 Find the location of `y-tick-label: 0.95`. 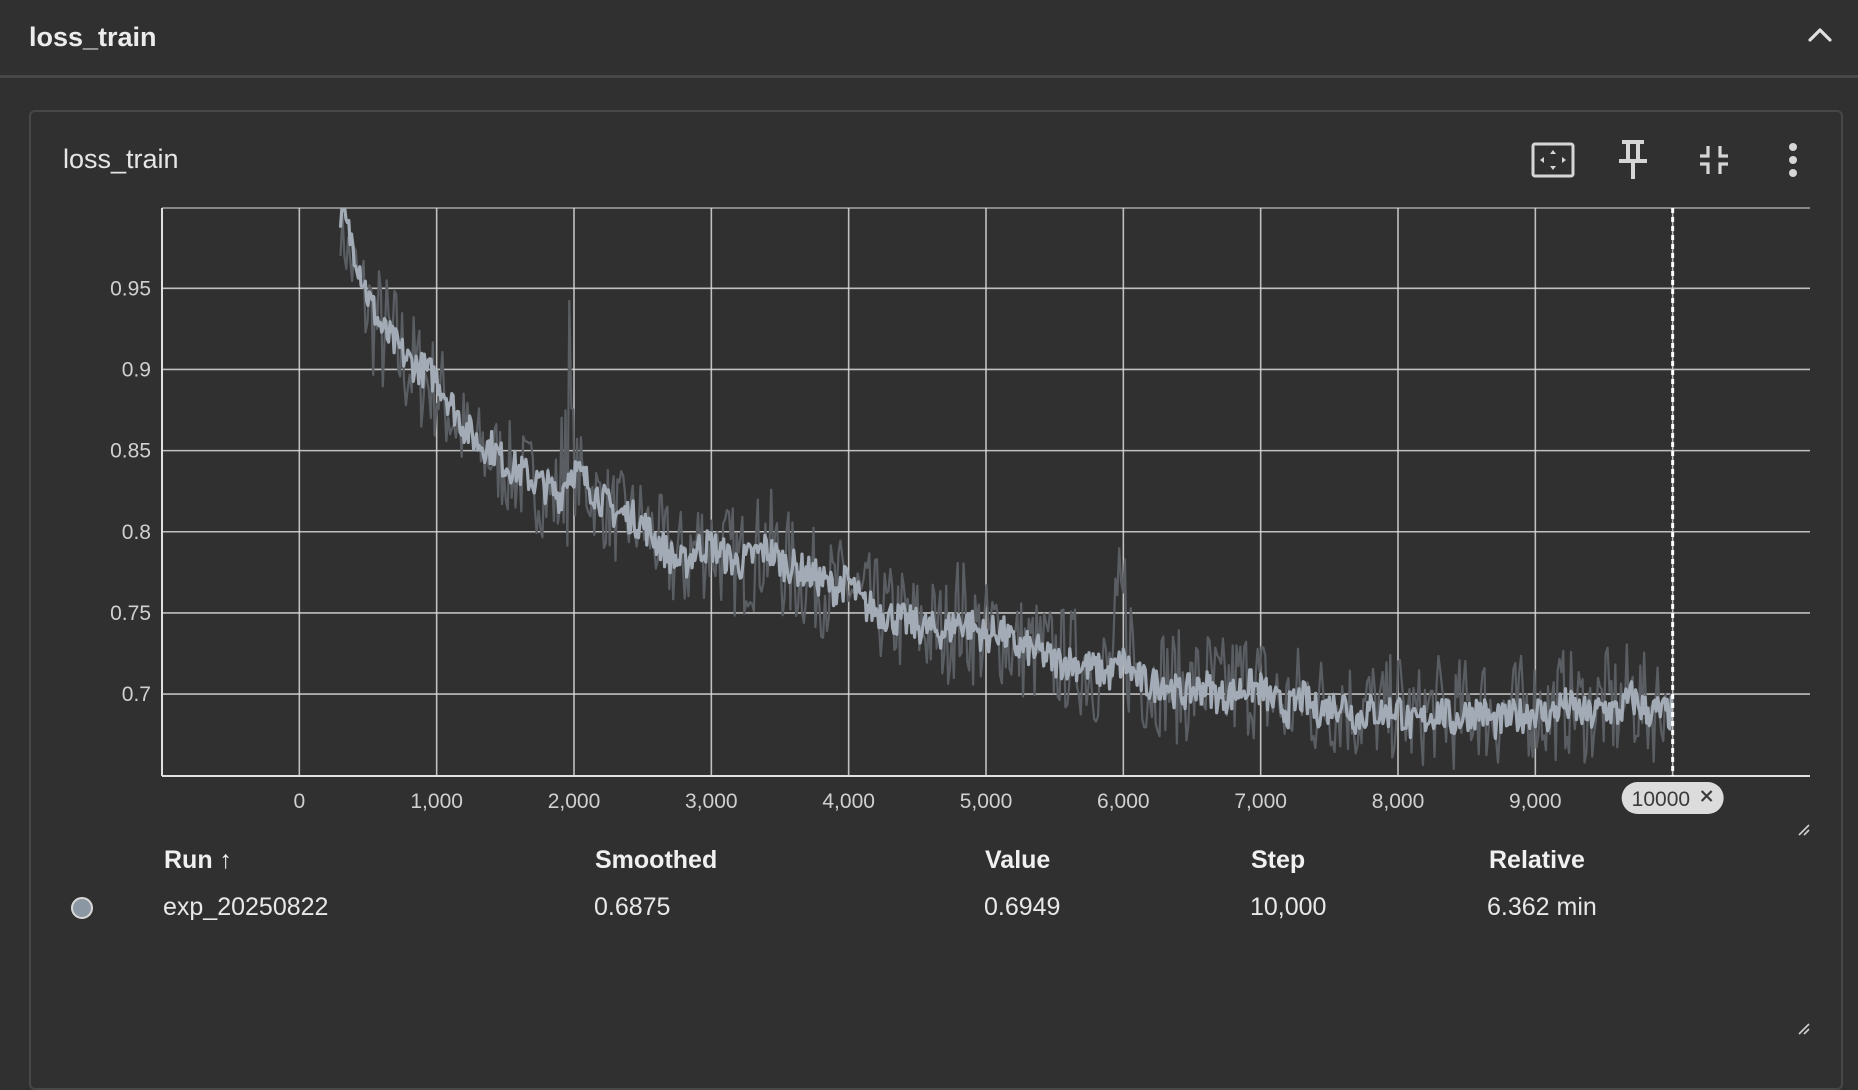

y-tick-label: 0.95 is located at coordinates (130, 288).